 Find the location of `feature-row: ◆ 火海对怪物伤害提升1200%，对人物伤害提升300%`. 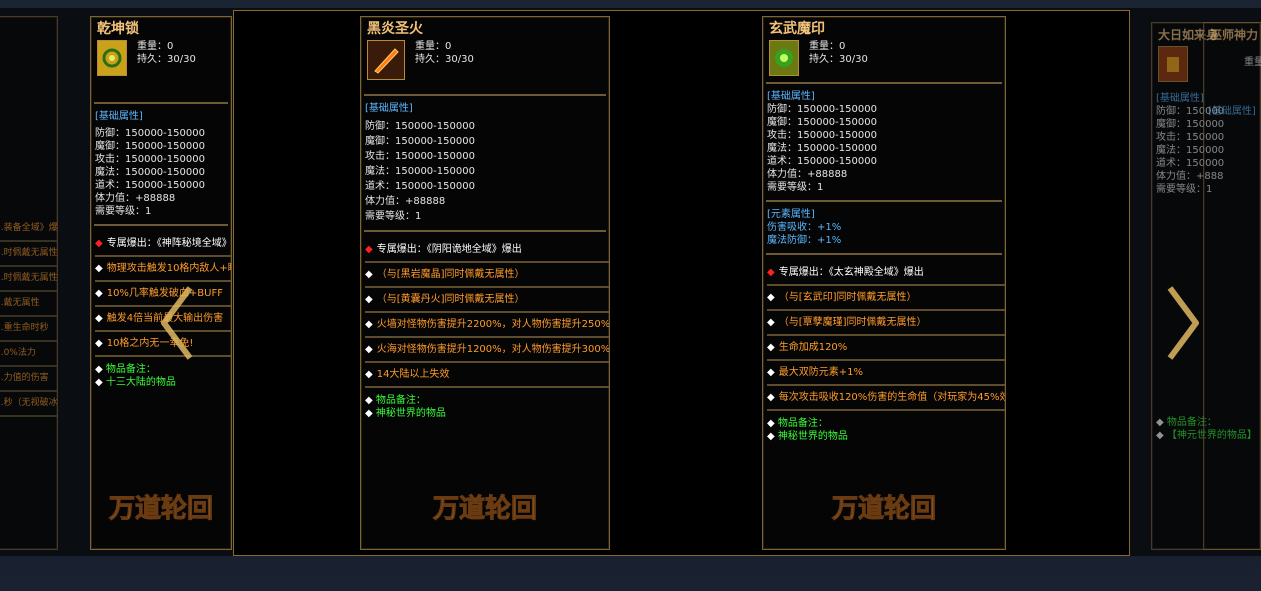

feature-row: ◆ 火海对怪物伤害提升1200%，对人物伤害提升300% is located at coordinates (487, 350).